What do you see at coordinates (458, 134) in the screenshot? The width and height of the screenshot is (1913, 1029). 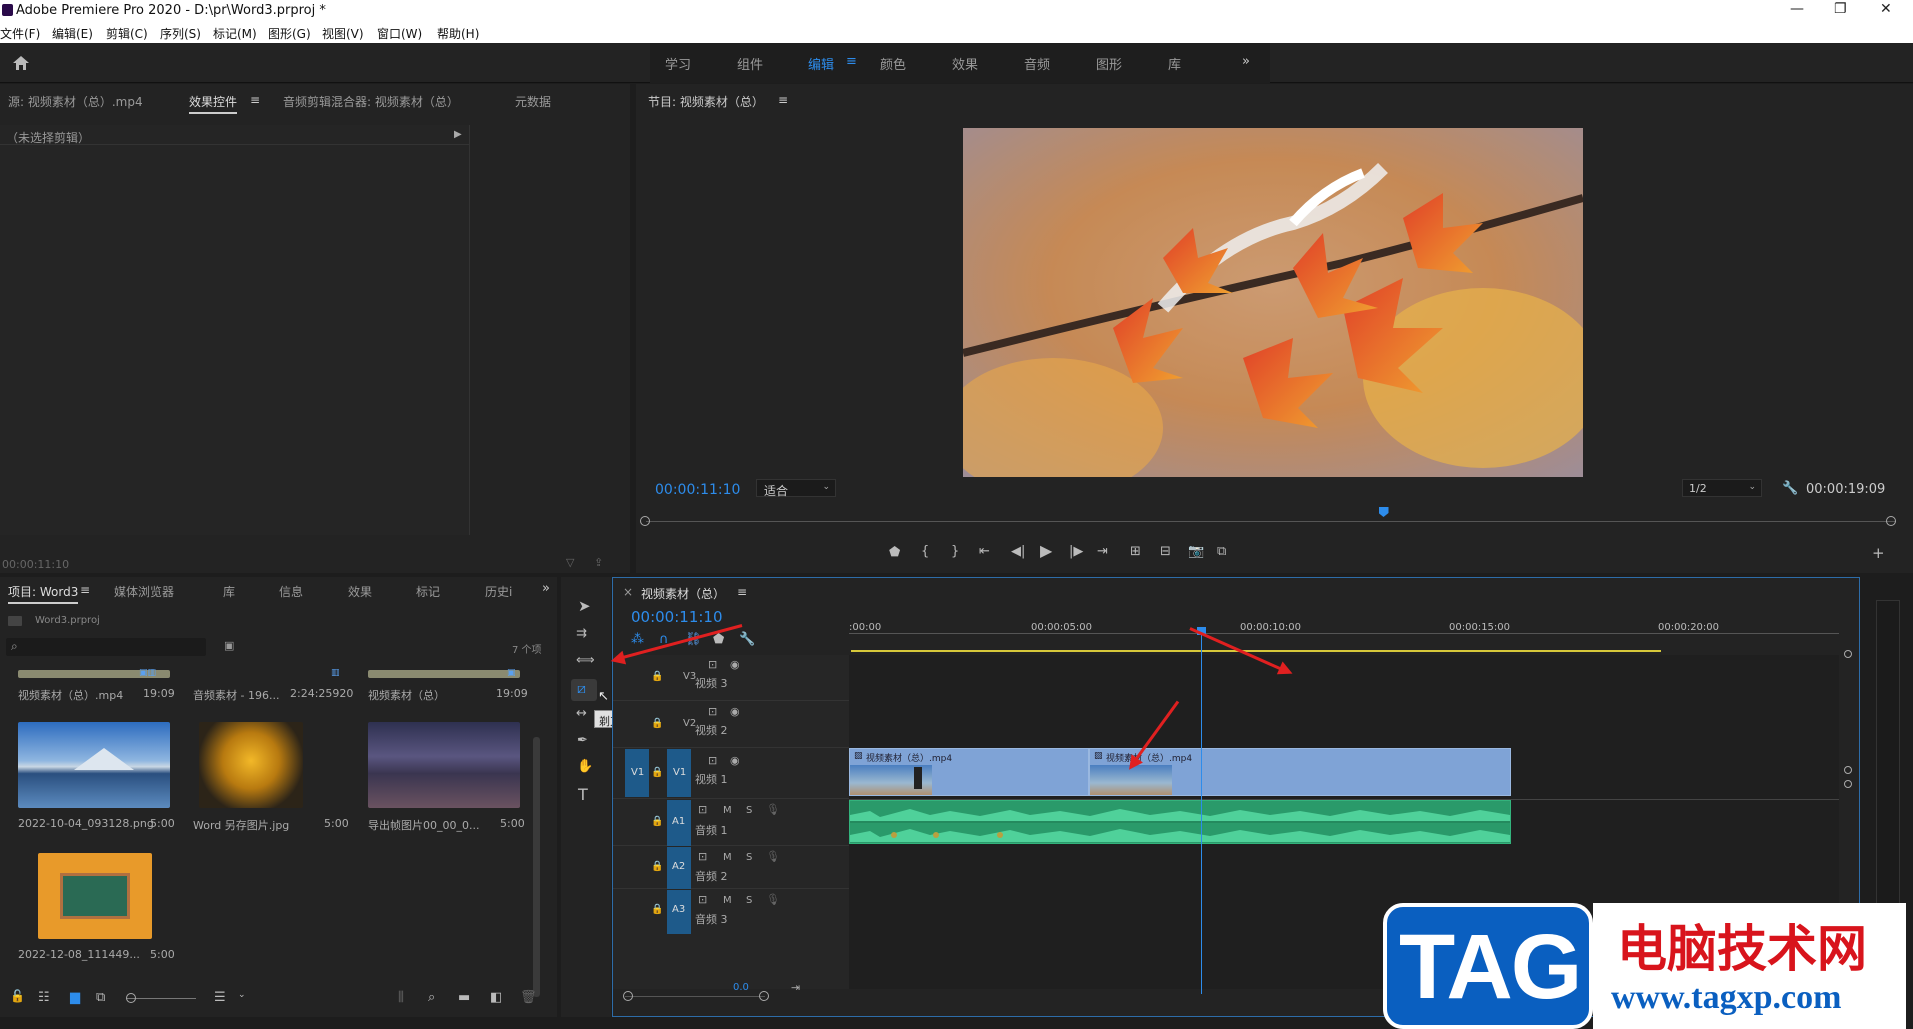 I see `expand-arrow-icon: ▶` at bounding box center [458, 134].